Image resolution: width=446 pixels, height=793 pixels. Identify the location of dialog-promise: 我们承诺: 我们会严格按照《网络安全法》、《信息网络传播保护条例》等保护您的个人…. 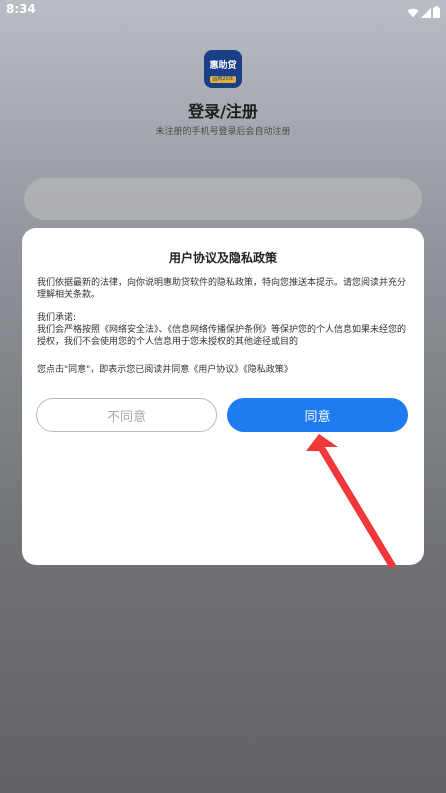
(223, 330).